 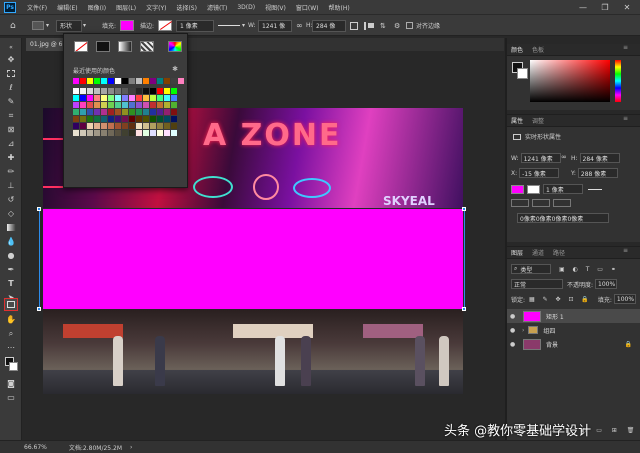 What do you see at coordinates (523, 330) in the screenshot?
I see `expand-arrow-icon: ›` at bounding box center [523, 330].